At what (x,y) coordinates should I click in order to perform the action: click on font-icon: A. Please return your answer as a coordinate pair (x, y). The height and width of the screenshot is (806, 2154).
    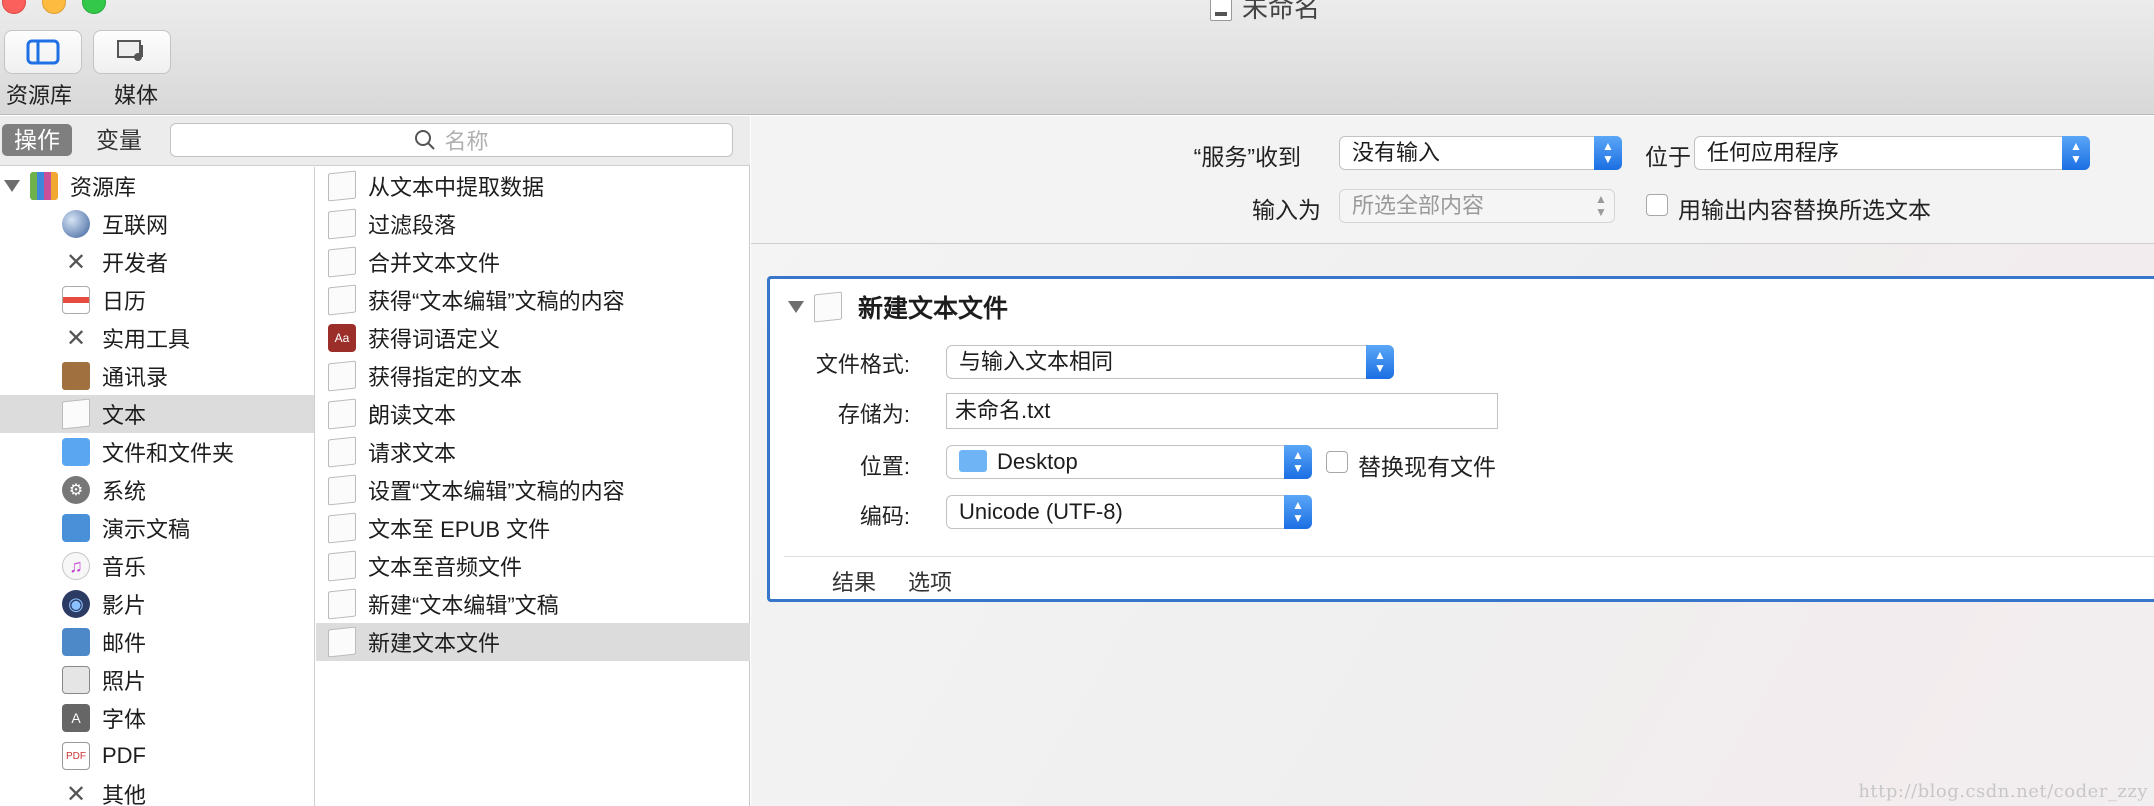
    Looking at the image, I should click on (76, 718).